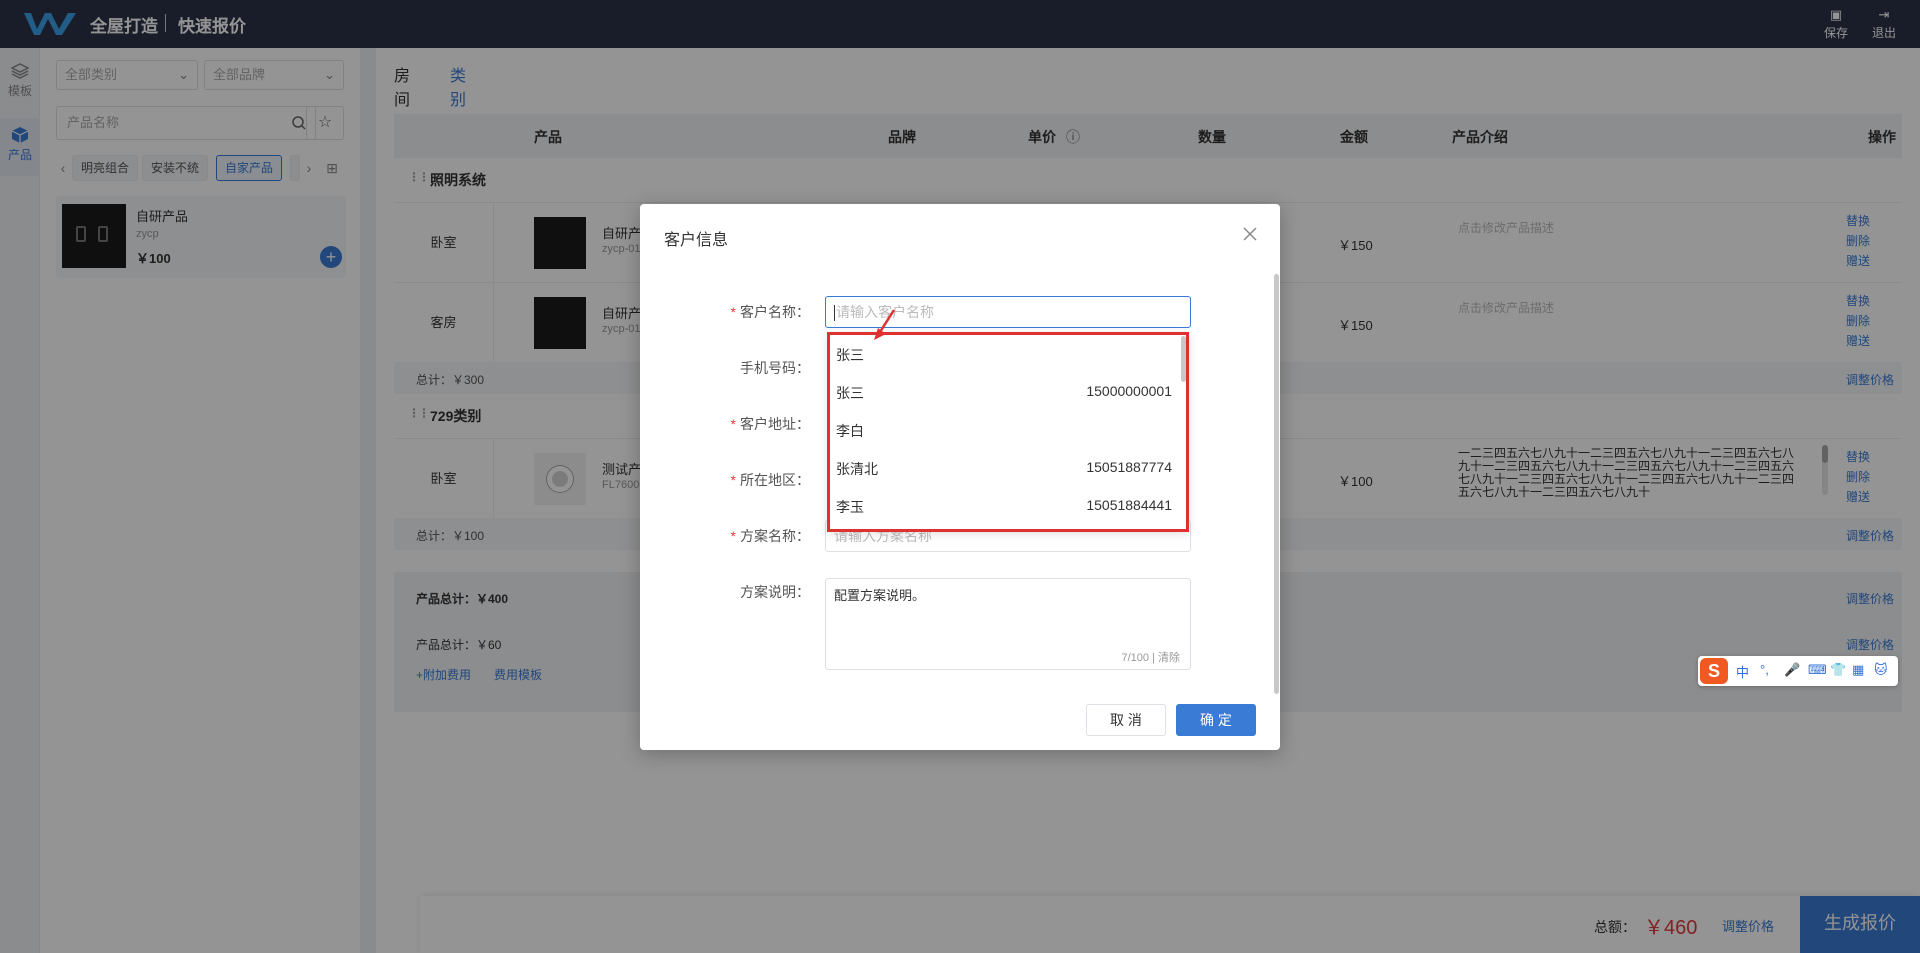 The image size is (1920, 953). Describe the element at coordinates (1169, 658) in the screenshot. I see `clear-link: 清除` at that location.